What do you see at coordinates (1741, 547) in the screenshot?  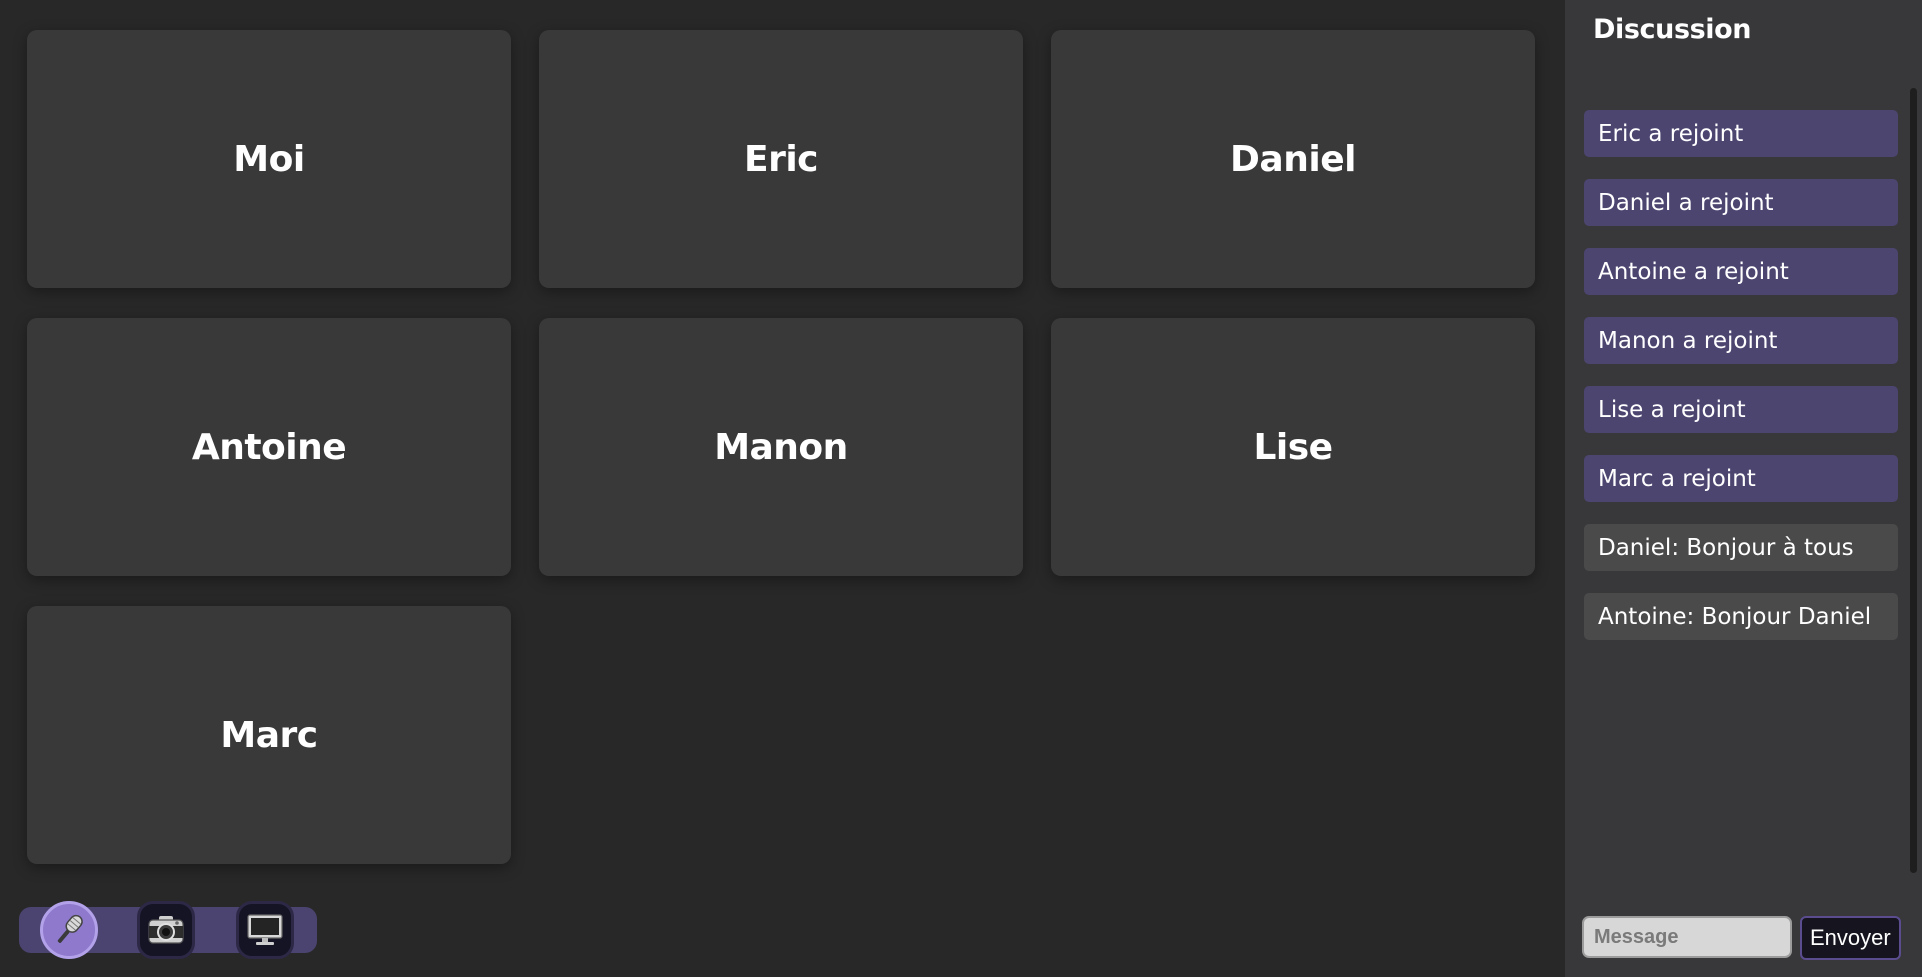 I see `chat-message: Daniel: Bonjour à tous` at bounding box center [1741, 547].